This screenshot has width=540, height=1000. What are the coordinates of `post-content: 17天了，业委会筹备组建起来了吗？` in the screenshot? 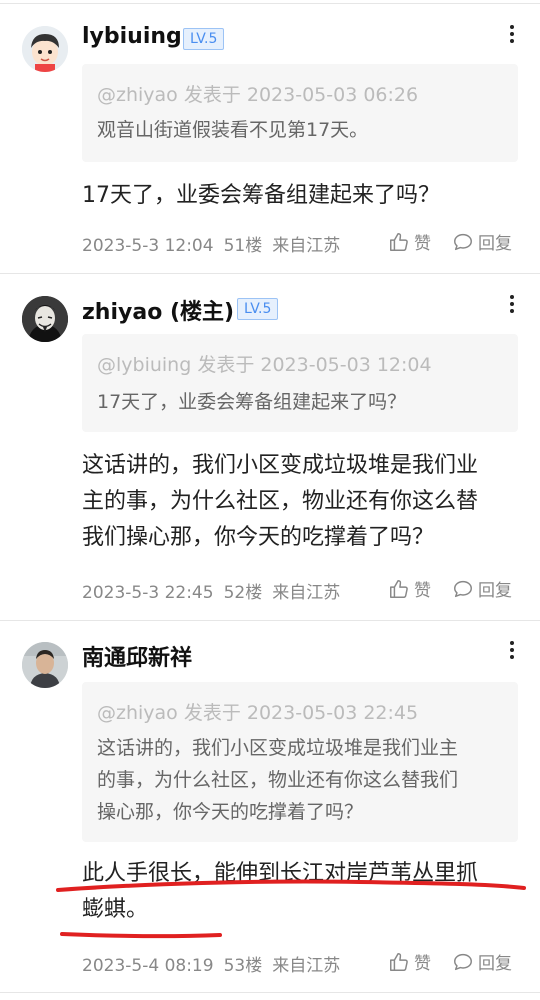 It's located at (301, 196).